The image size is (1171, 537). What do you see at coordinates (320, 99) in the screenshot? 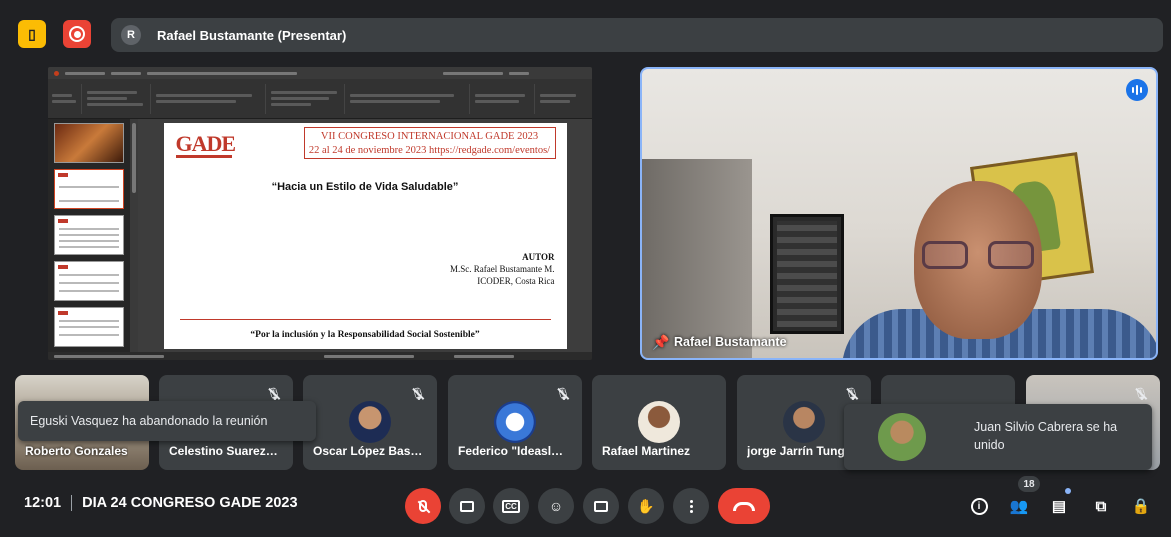
I see `ppt-ribbon` at bounding box center [320, 99].